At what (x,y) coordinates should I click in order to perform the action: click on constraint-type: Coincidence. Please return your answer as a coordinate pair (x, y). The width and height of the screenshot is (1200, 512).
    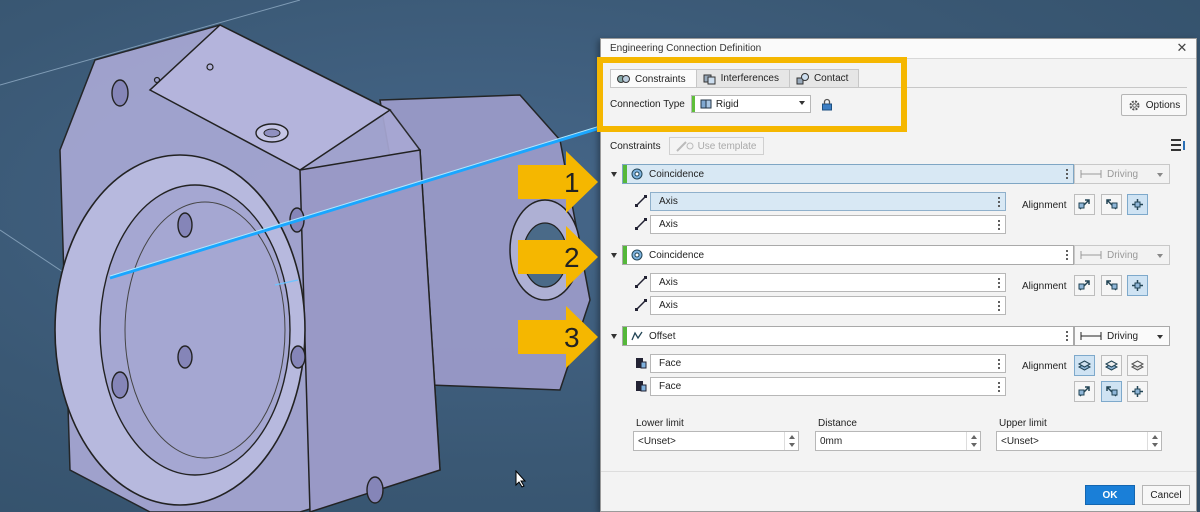
    Looking at the image, I should click on (677, 174).